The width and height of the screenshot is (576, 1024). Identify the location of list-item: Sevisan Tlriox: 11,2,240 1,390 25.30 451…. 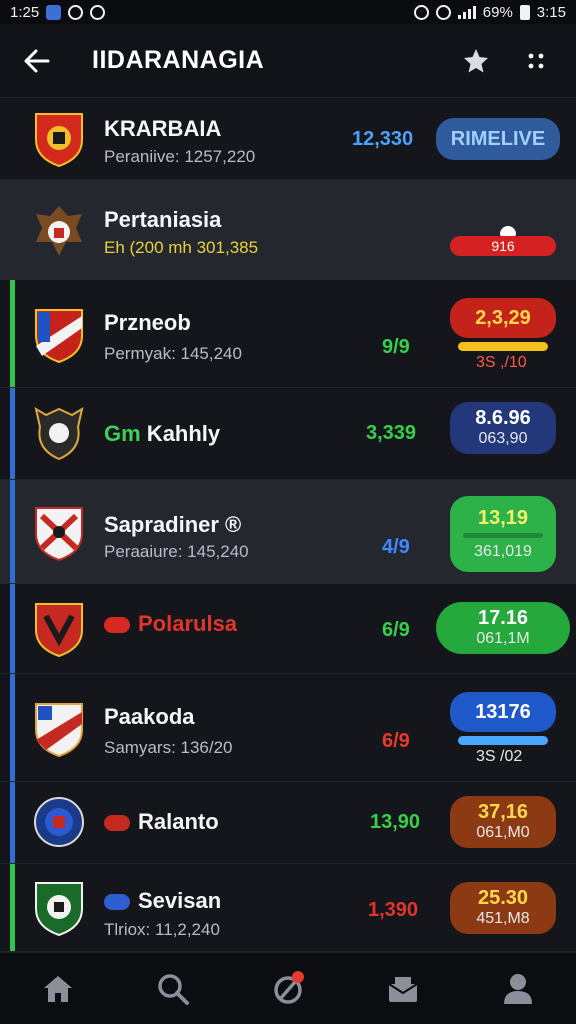
(288, 908).